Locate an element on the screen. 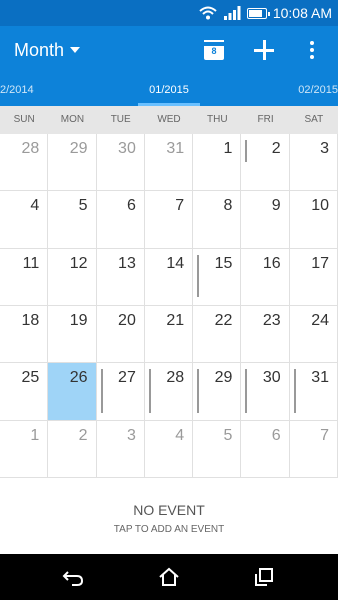 The height and width of the screenshot is (600, 338). day-cell-selected: 26 is located at coordinates (72, 392).